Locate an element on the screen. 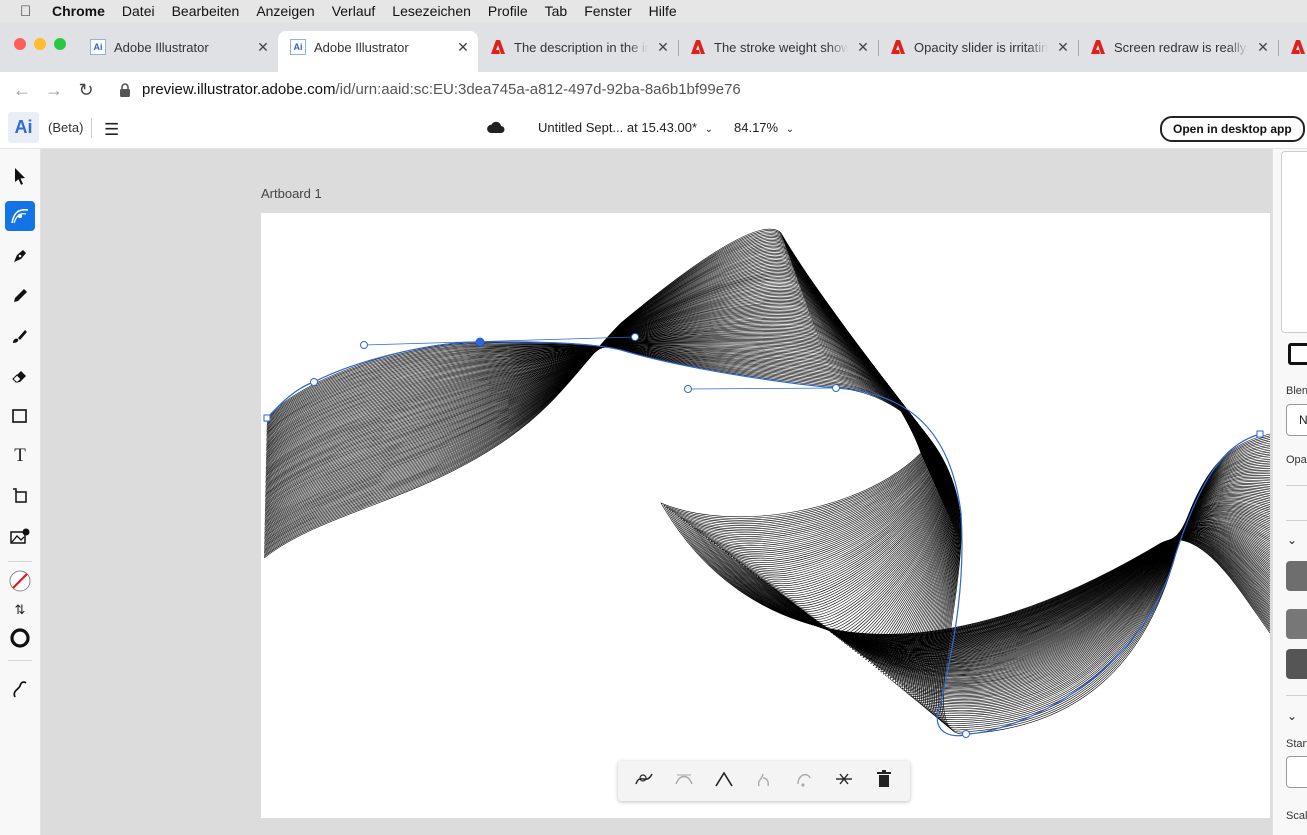  pencil-tool-icon is located at coordinates (20, 296).